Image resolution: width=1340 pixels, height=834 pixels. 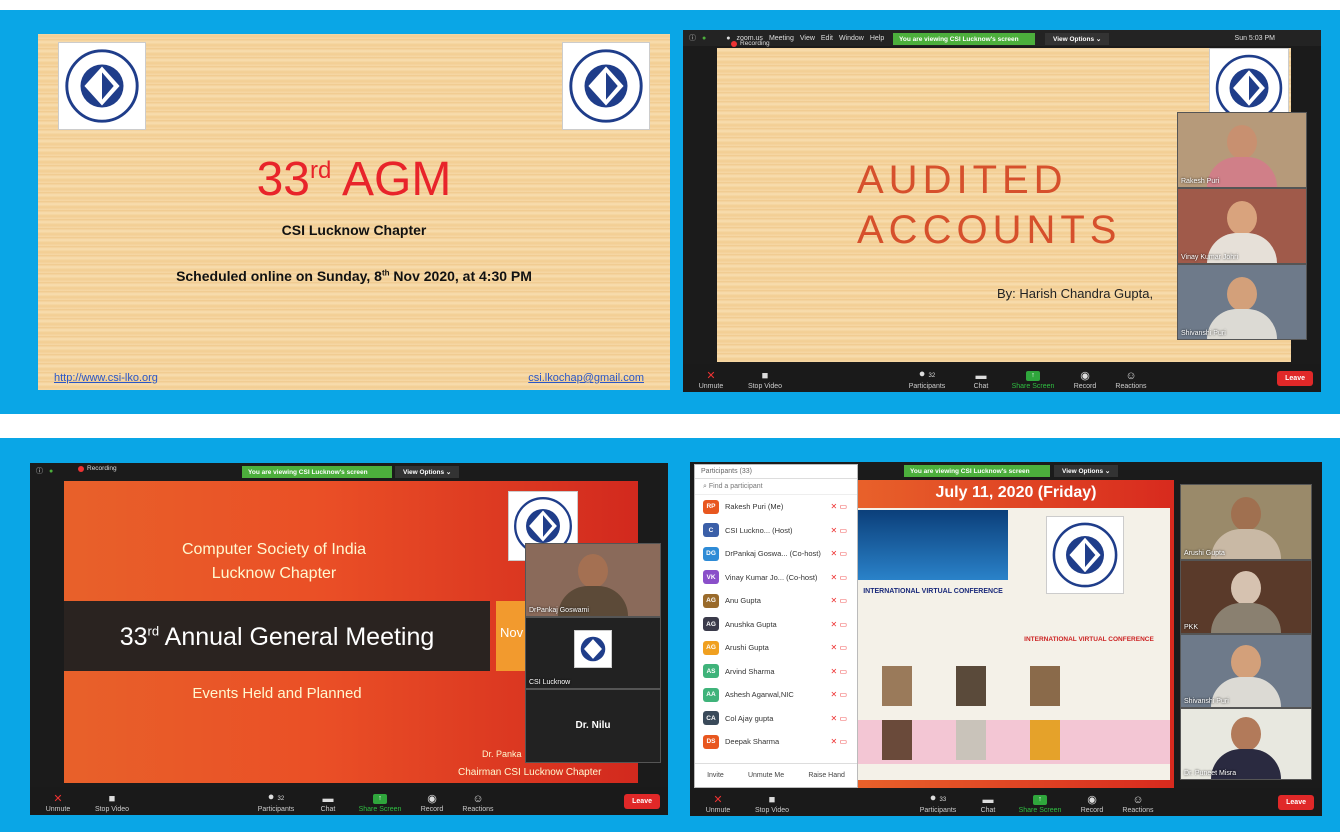 I want to click on share-screen-label: Share Screen, so click(x=1040, y=810).